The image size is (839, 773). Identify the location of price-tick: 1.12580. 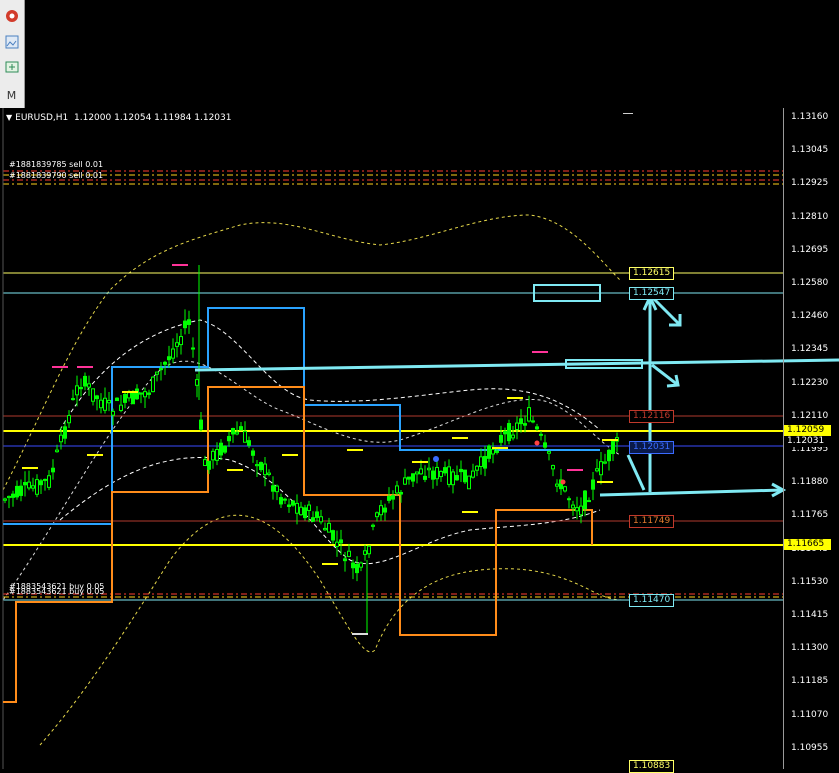
(810, 283).